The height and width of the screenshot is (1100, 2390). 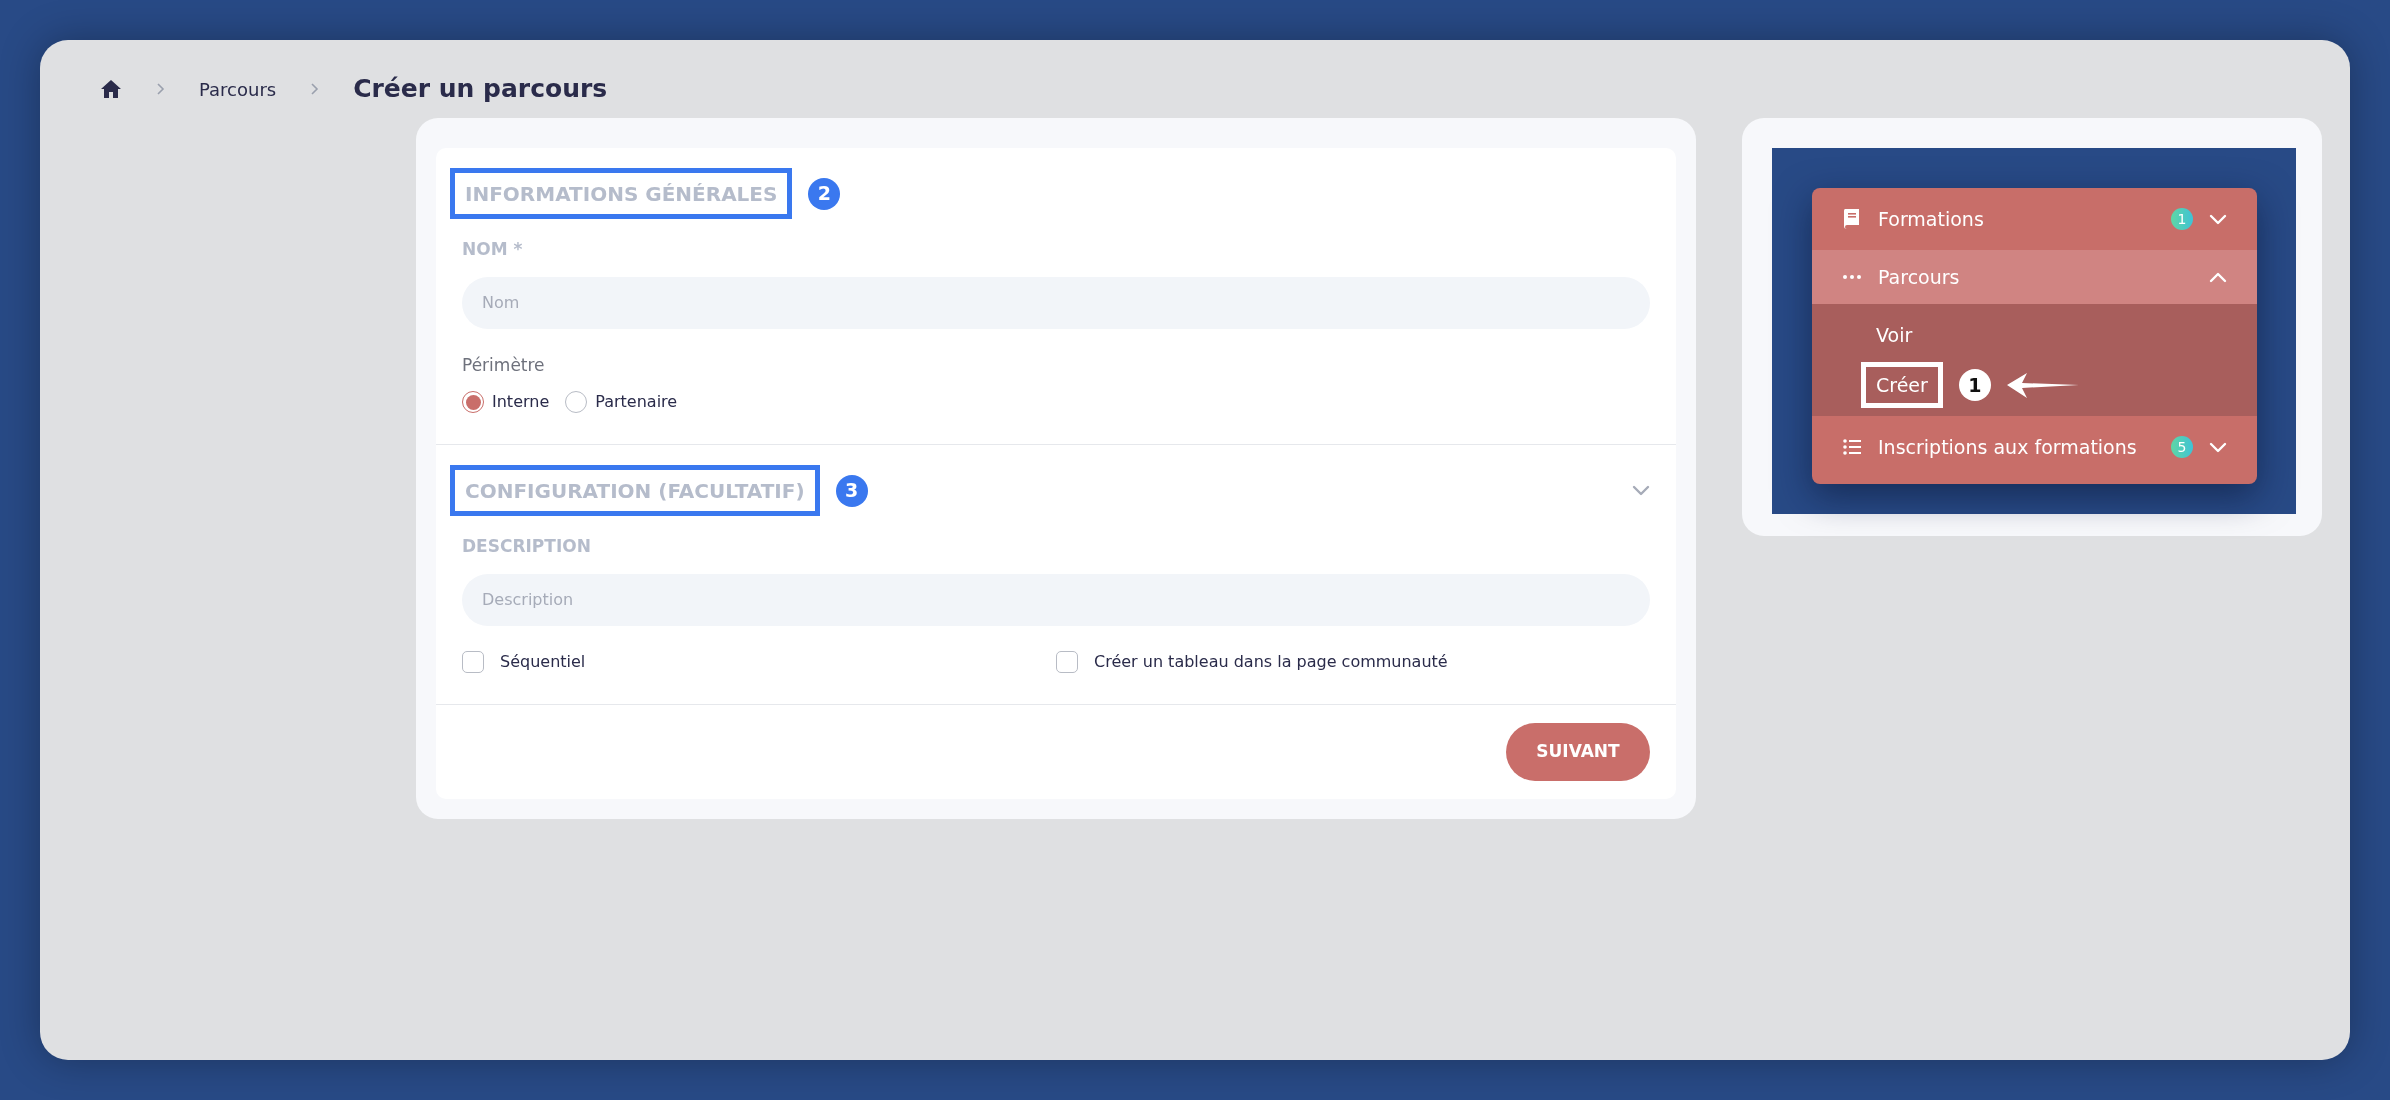 What do you see at coordinates (635, 490) in the screenshot?
I see `section-title: CONFIGURATION (FACULTATIF)` at bounding box center [635, 490].